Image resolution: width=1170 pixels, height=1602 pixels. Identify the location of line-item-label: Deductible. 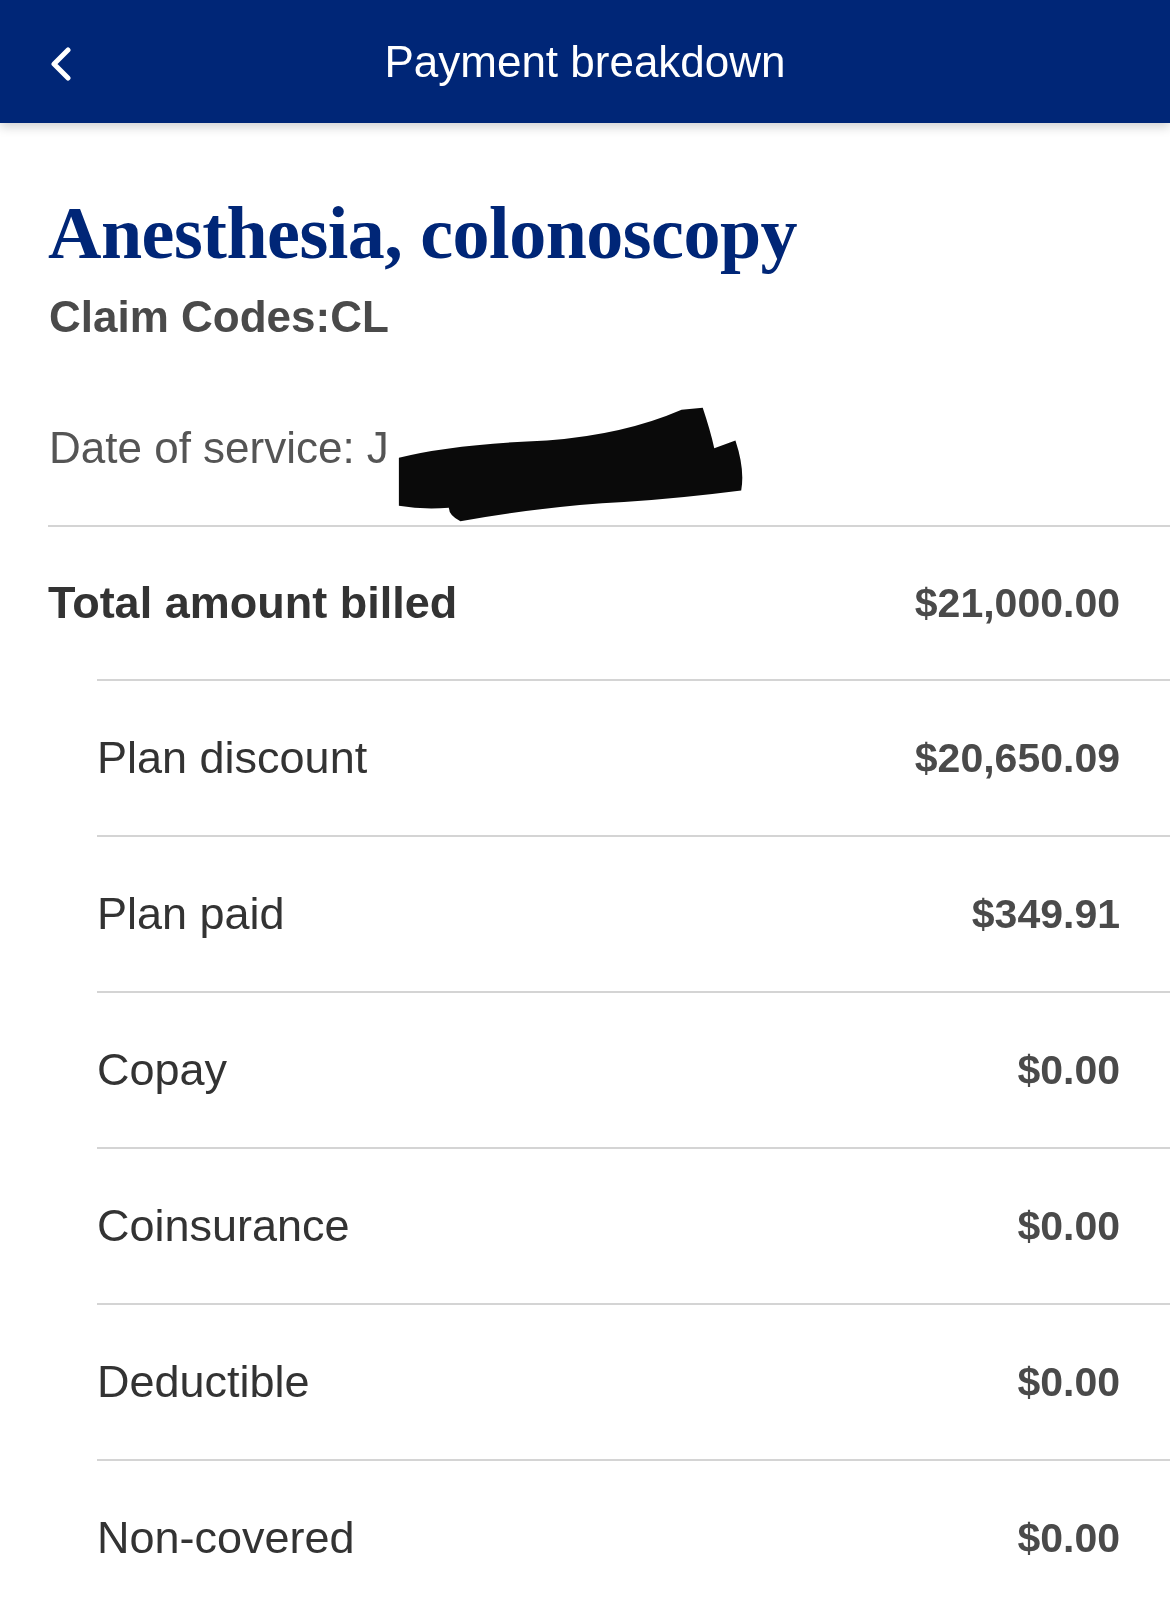
(203, 1382).